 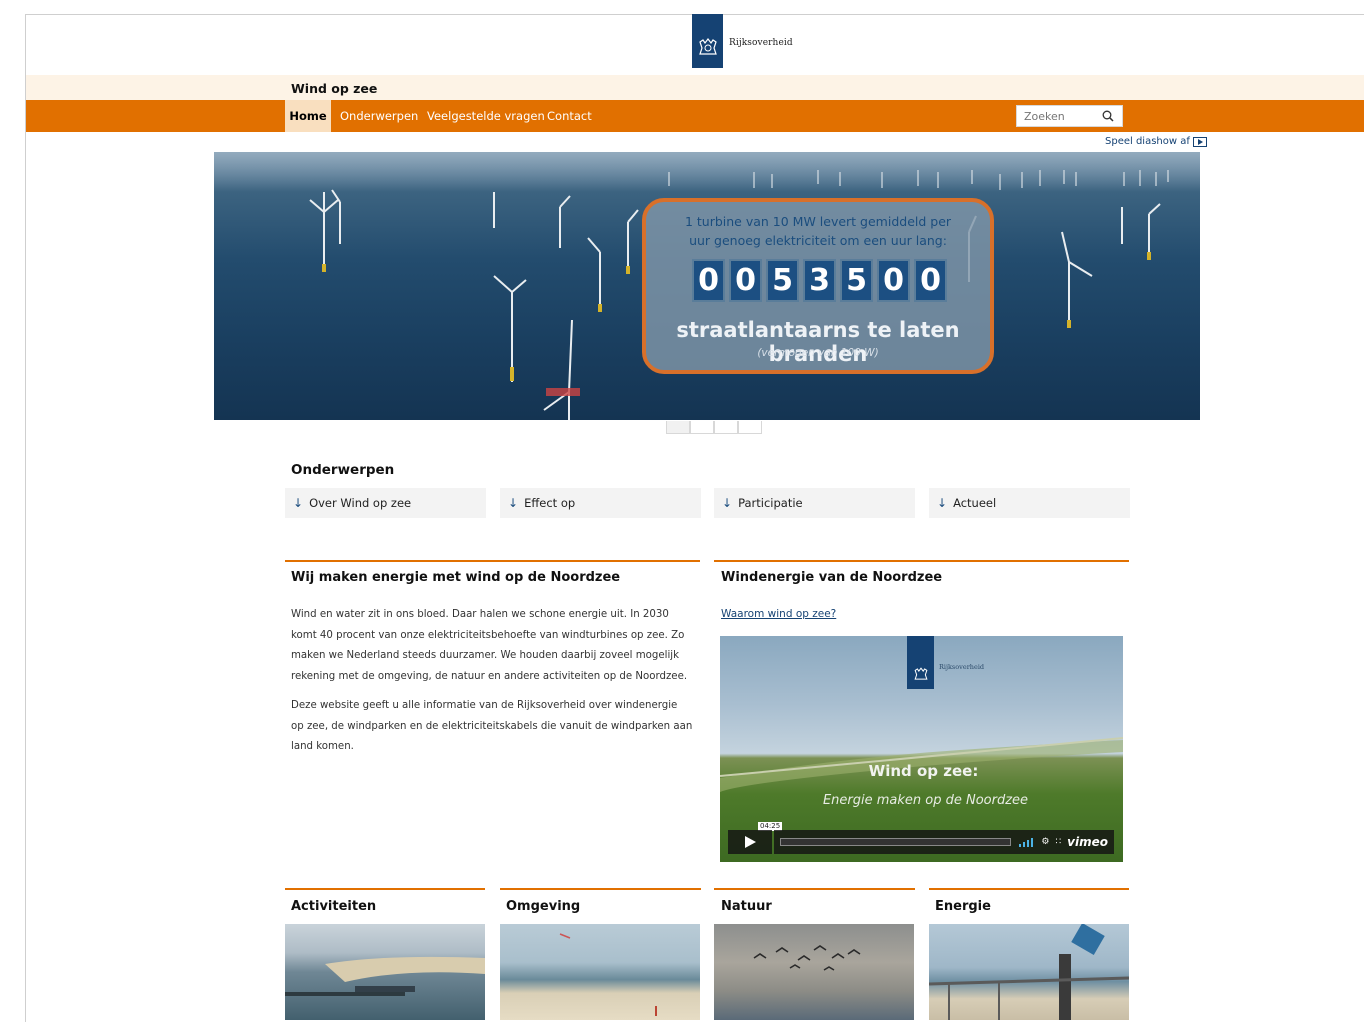 I want to click on tile-title-activiteiten: Activiteiten, so click(x=333, y=906).